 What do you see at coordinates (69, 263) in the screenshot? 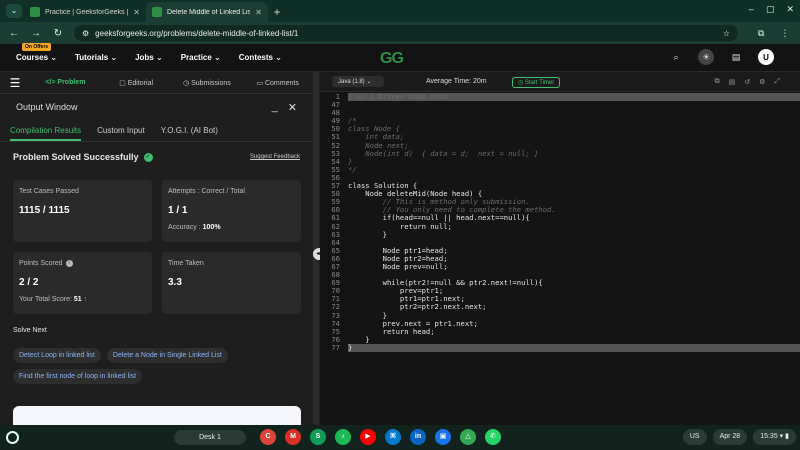
I see `info-icon: i` at bounding box center [69, 263].